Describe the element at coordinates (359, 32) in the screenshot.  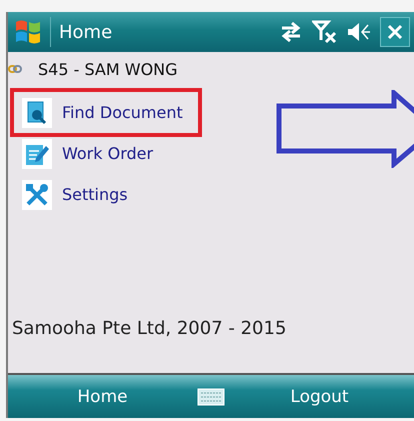
I see `speaker-icon` at that location.